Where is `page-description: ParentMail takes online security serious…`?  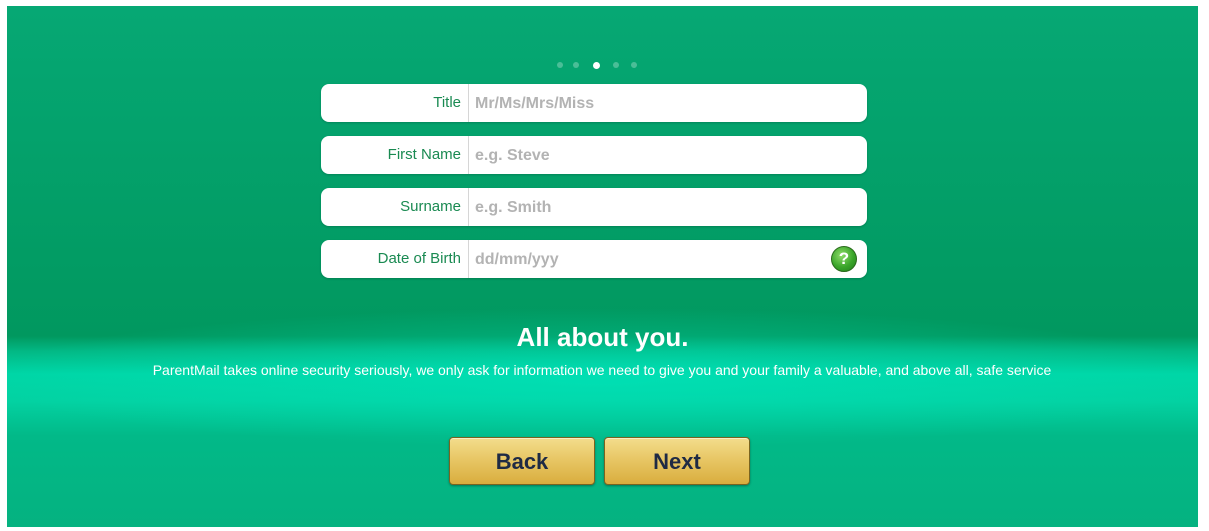
page-description: ParentMail takes online security serious… is located at coordinates (602, 370).